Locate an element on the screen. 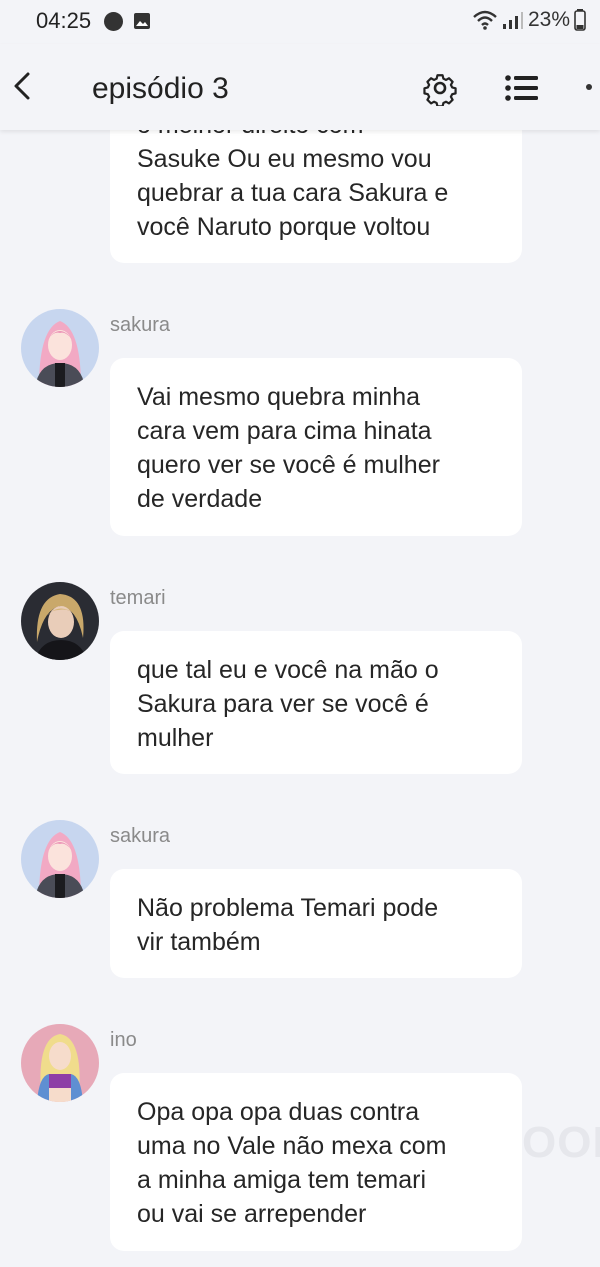  back-button is located at coordinates (24, 86).